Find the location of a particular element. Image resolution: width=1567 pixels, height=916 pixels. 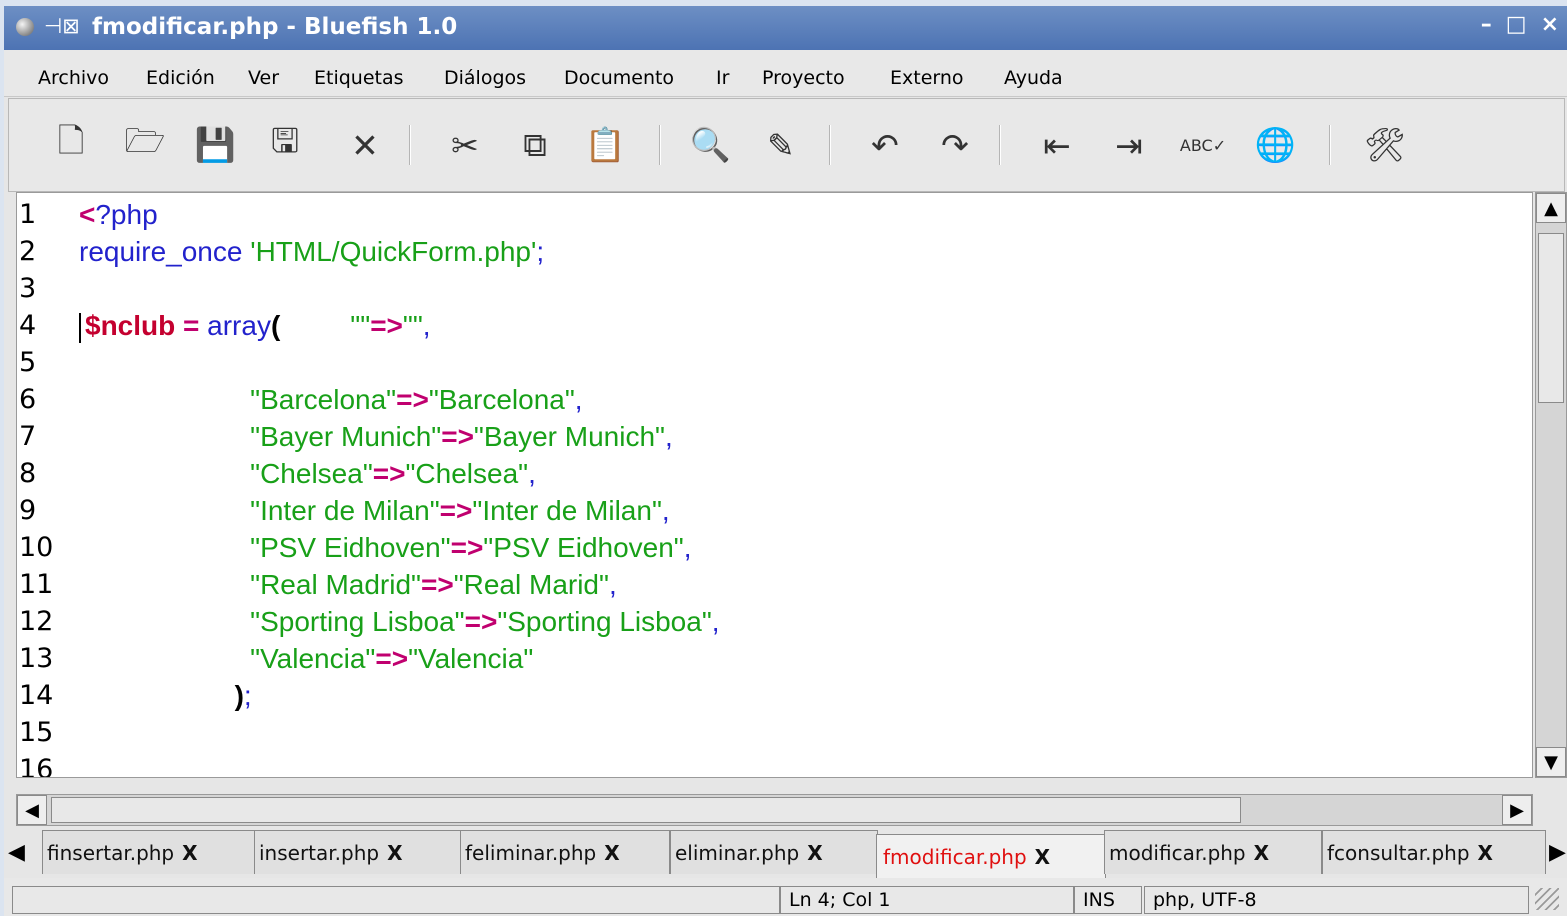

window-controls: – □ × is located at coordinates (1520, 24).